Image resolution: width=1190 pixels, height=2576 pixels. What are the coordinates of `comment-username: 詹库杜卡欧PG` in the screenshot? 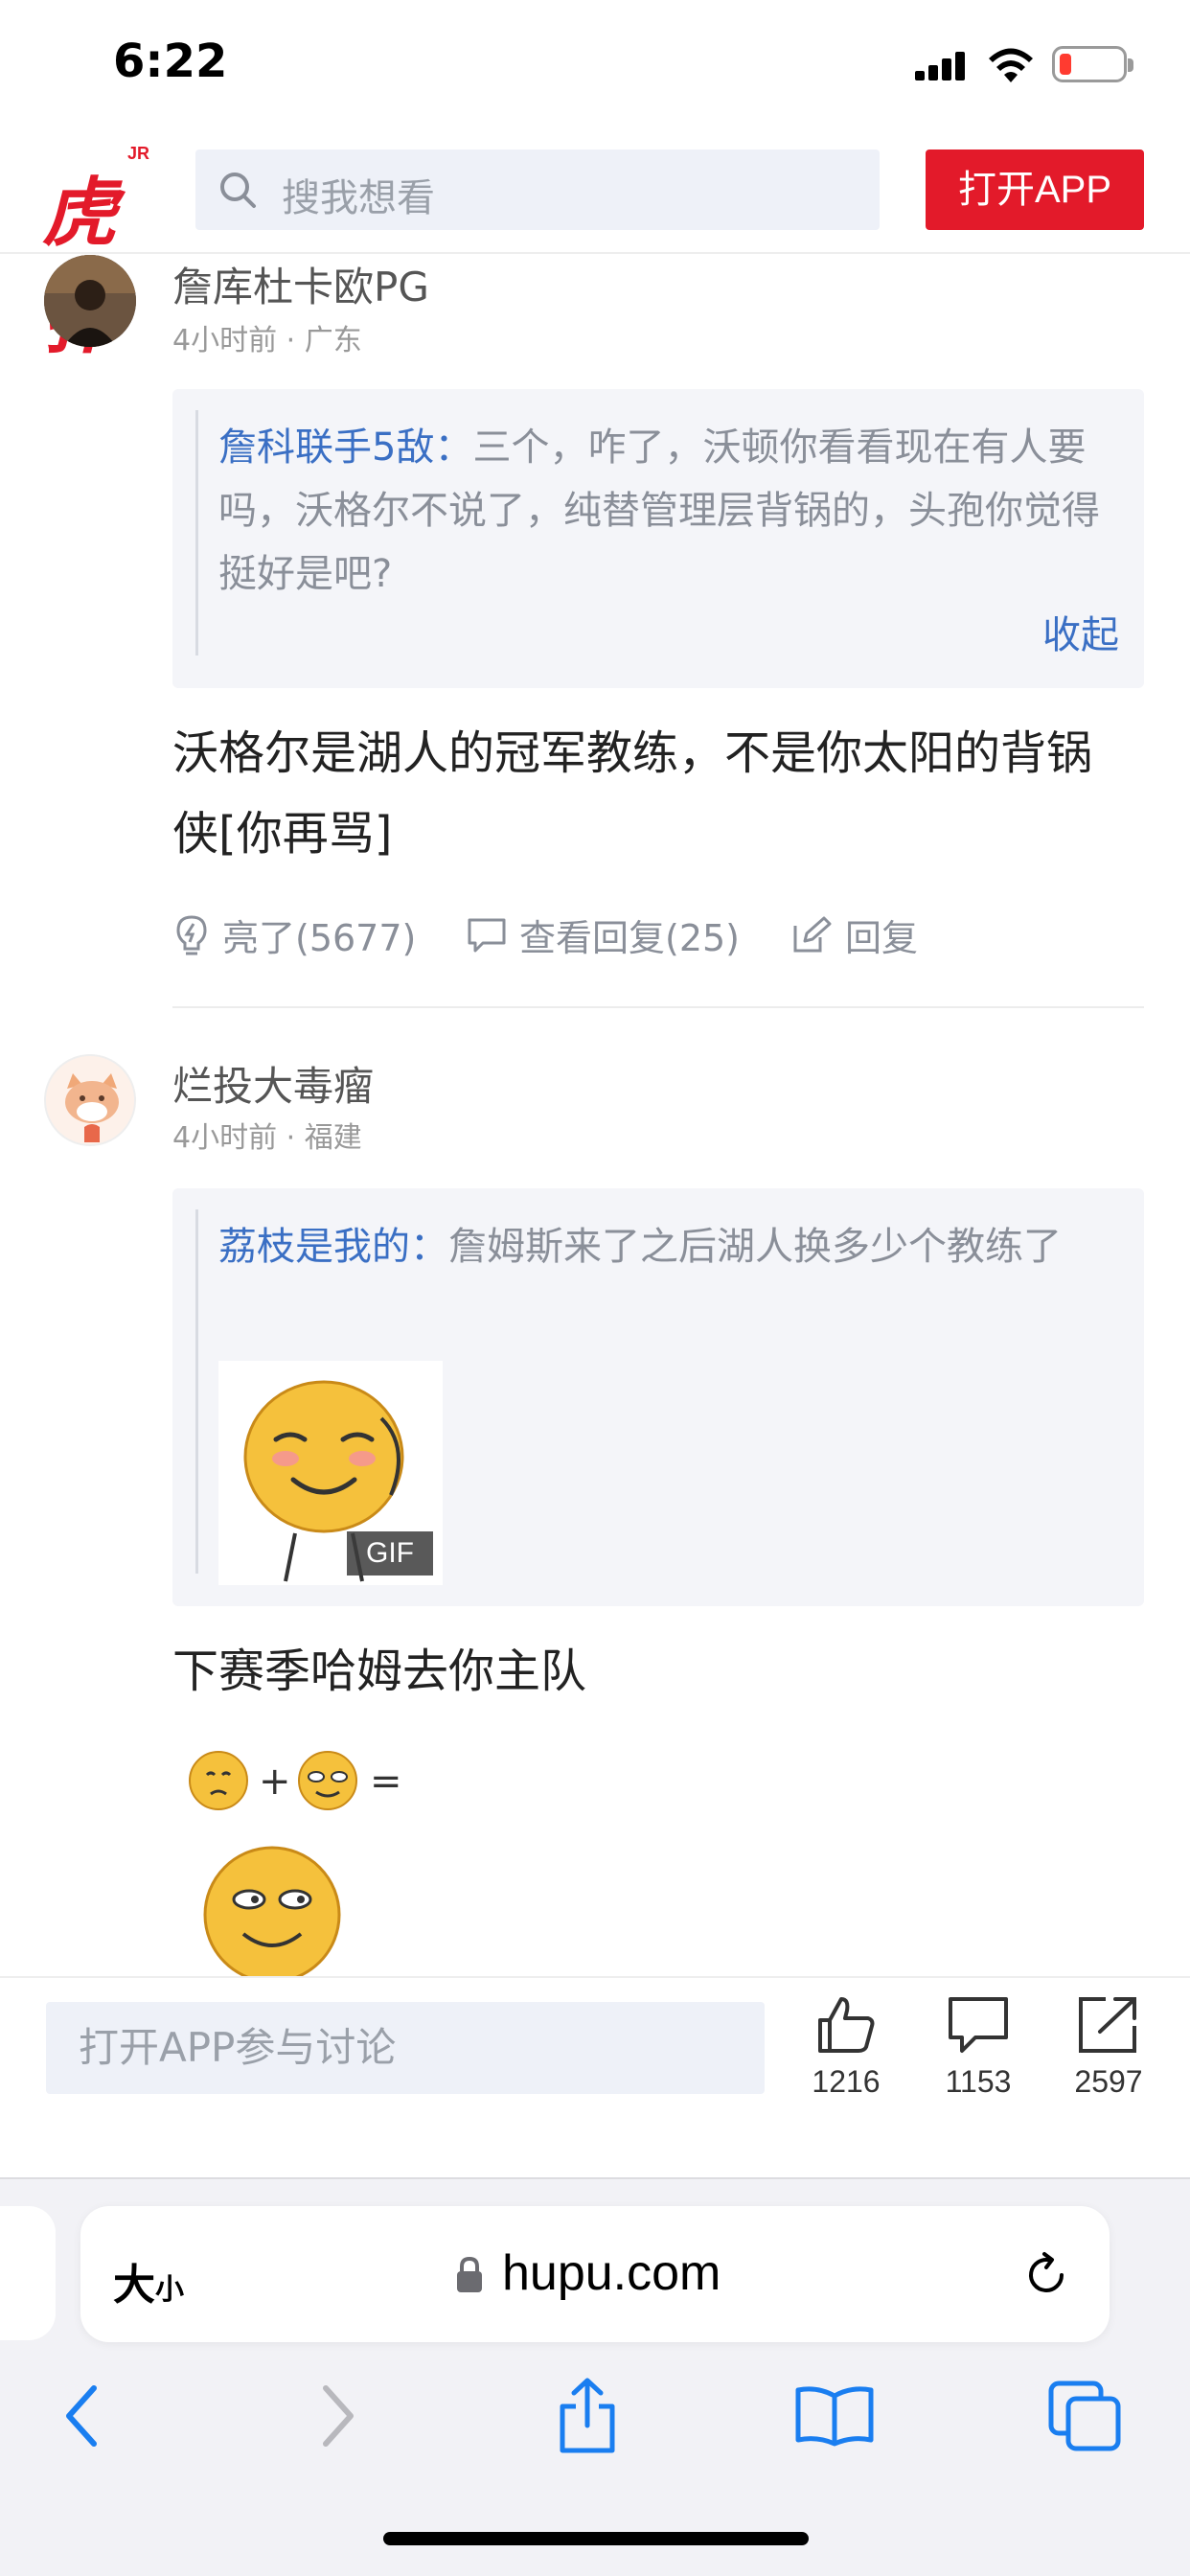 It's located at (301, 284).